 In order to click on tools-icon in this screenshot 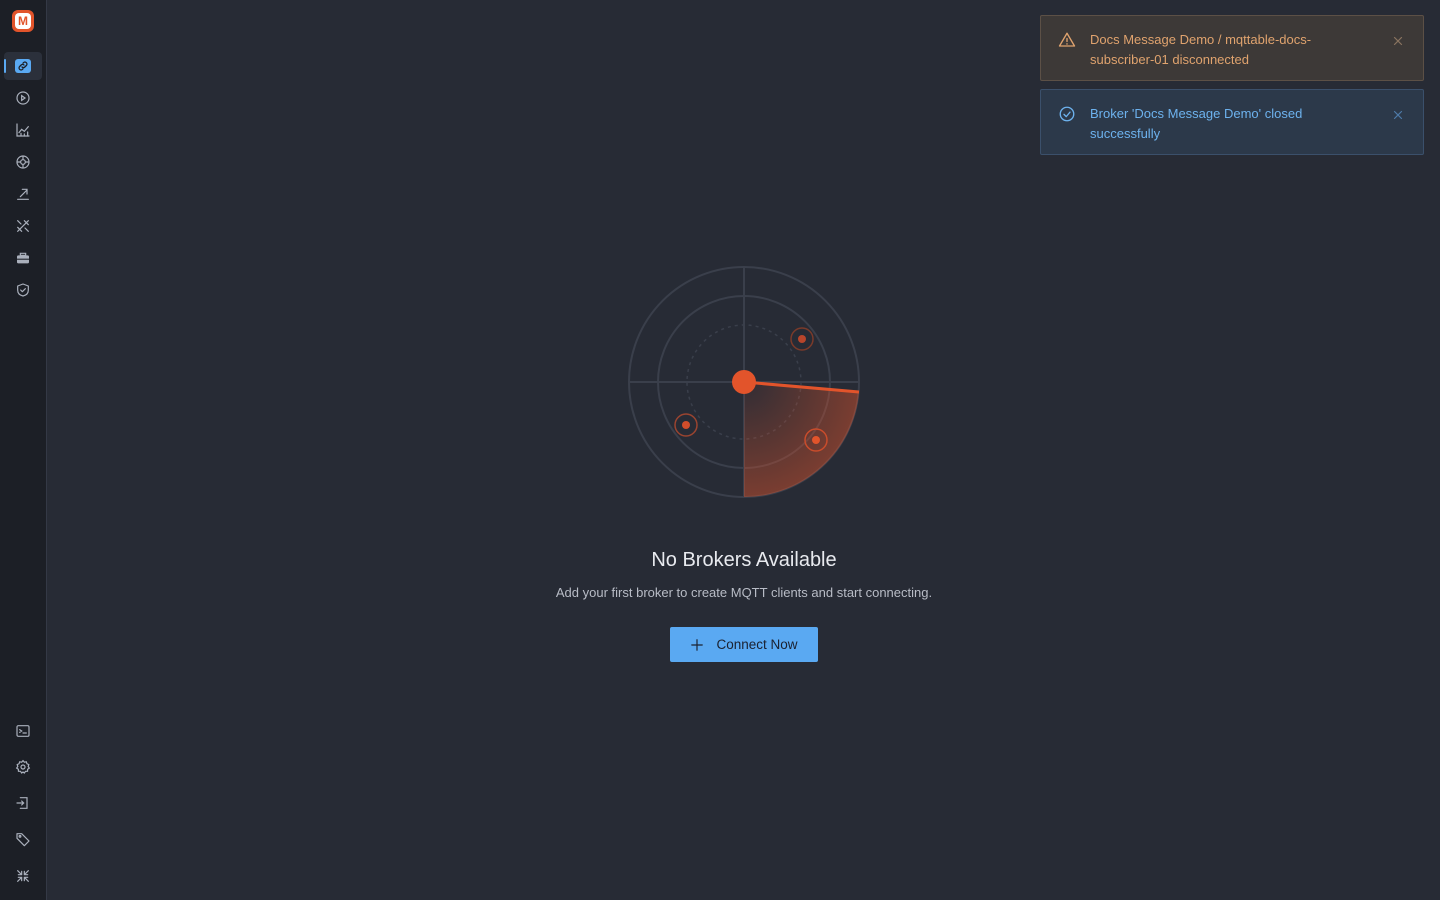, I will do `click(23, 226)`.